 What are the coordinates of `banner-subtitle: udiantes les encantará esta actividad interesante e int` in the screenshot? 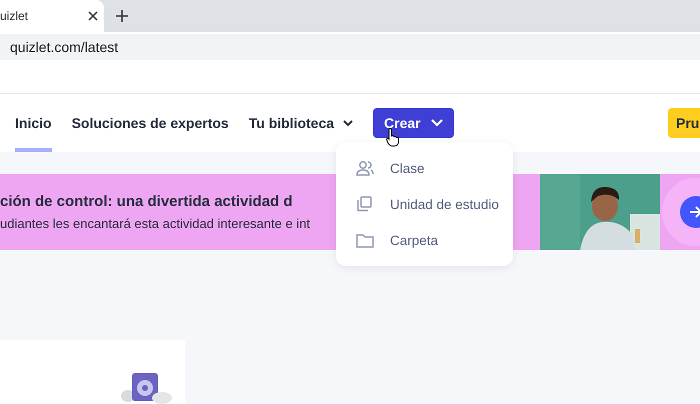 It's located at (155, 223).